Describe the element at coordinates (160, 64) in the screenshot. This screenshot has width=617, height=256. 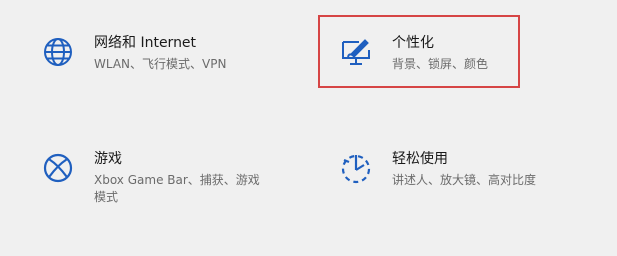
I see `tile-description: WLAN、飞行模式、VPN` at that location.